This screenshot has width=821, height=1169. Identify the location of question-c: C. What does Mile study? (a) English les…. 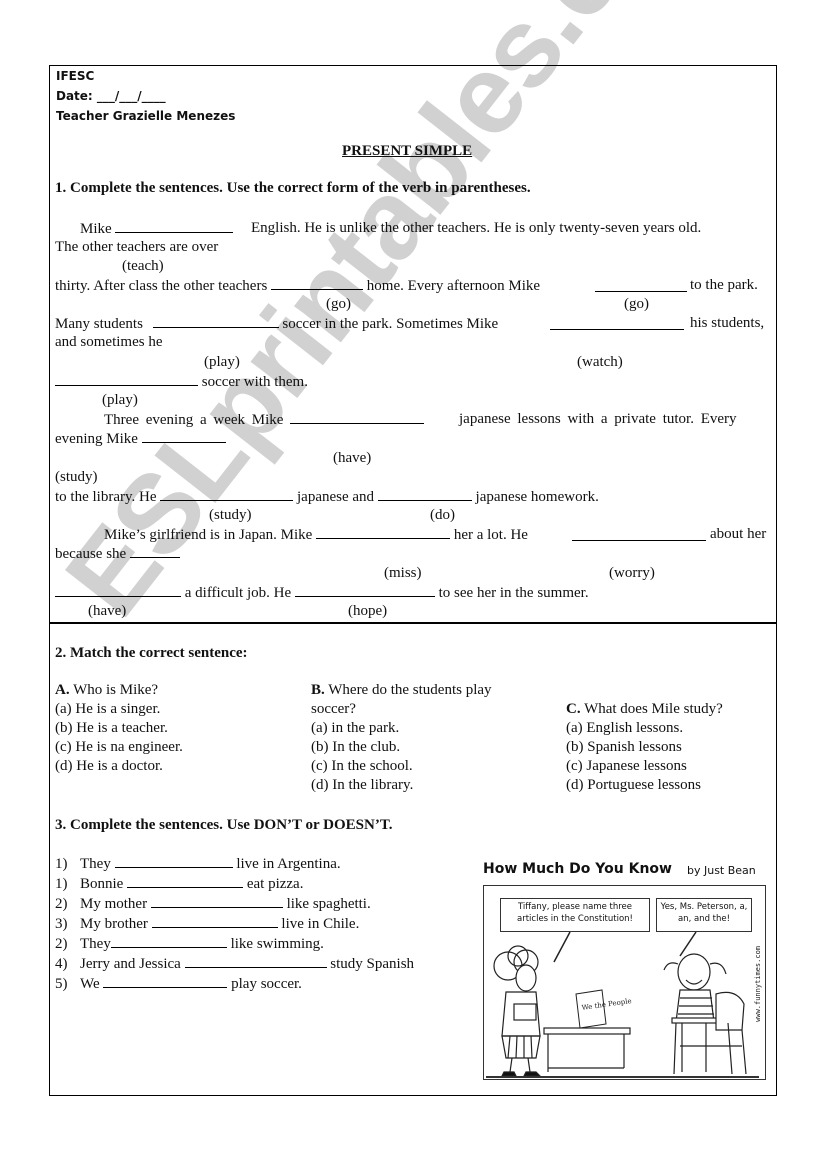
(644, 748).